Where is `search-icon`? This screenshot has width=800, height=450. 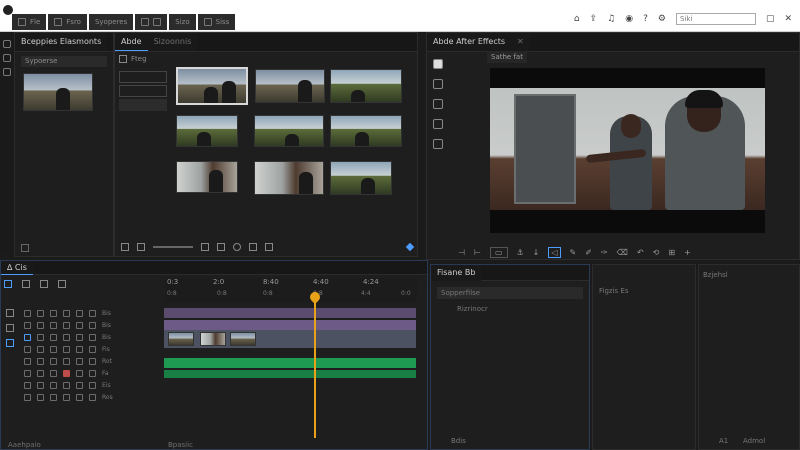 search-icon is located at coordinates (237, 247).